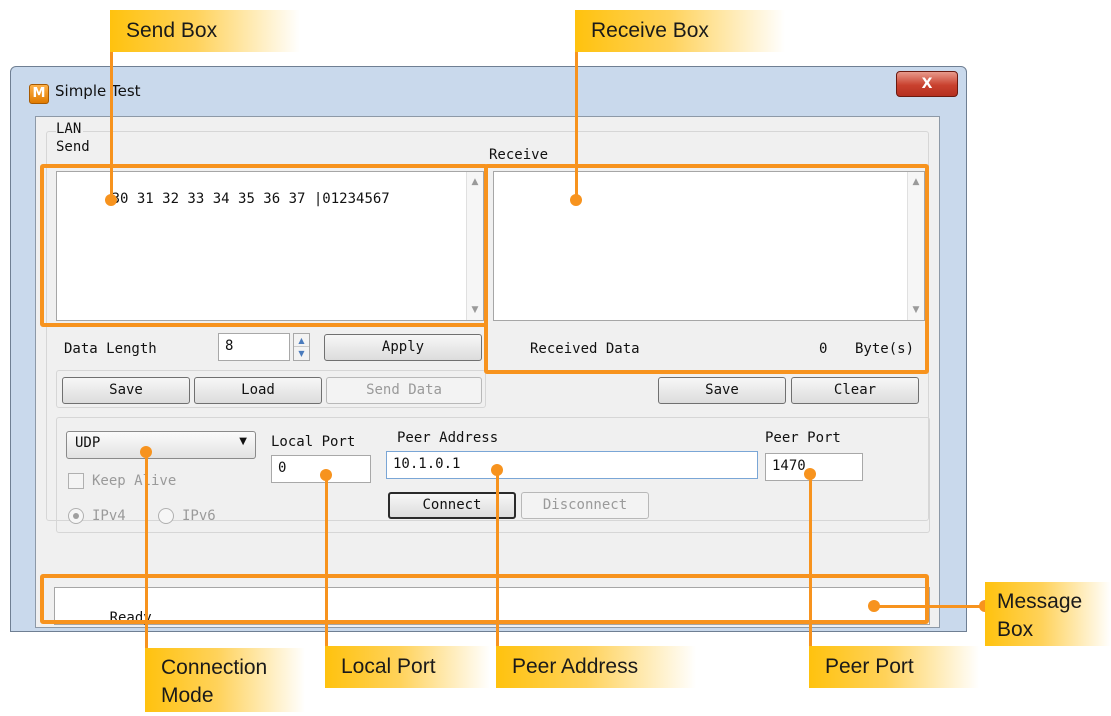  What do you see at coordinates (927, 84) in the screenshot?
I see `close-button: X` at bounding box center [927, 84].